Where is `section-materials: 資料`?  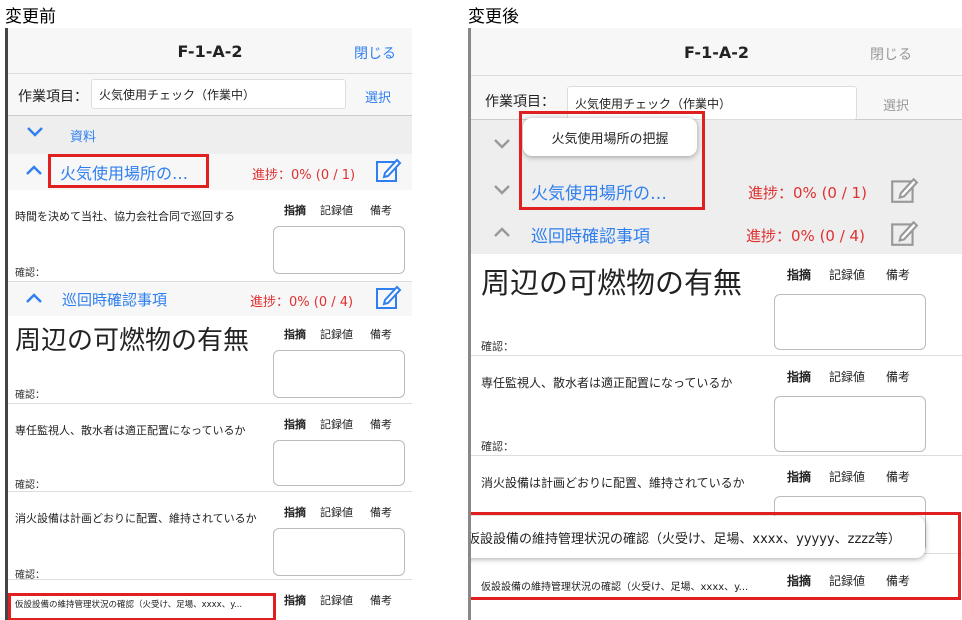 section-materials: 資料 is located at coordinates (210, 135).